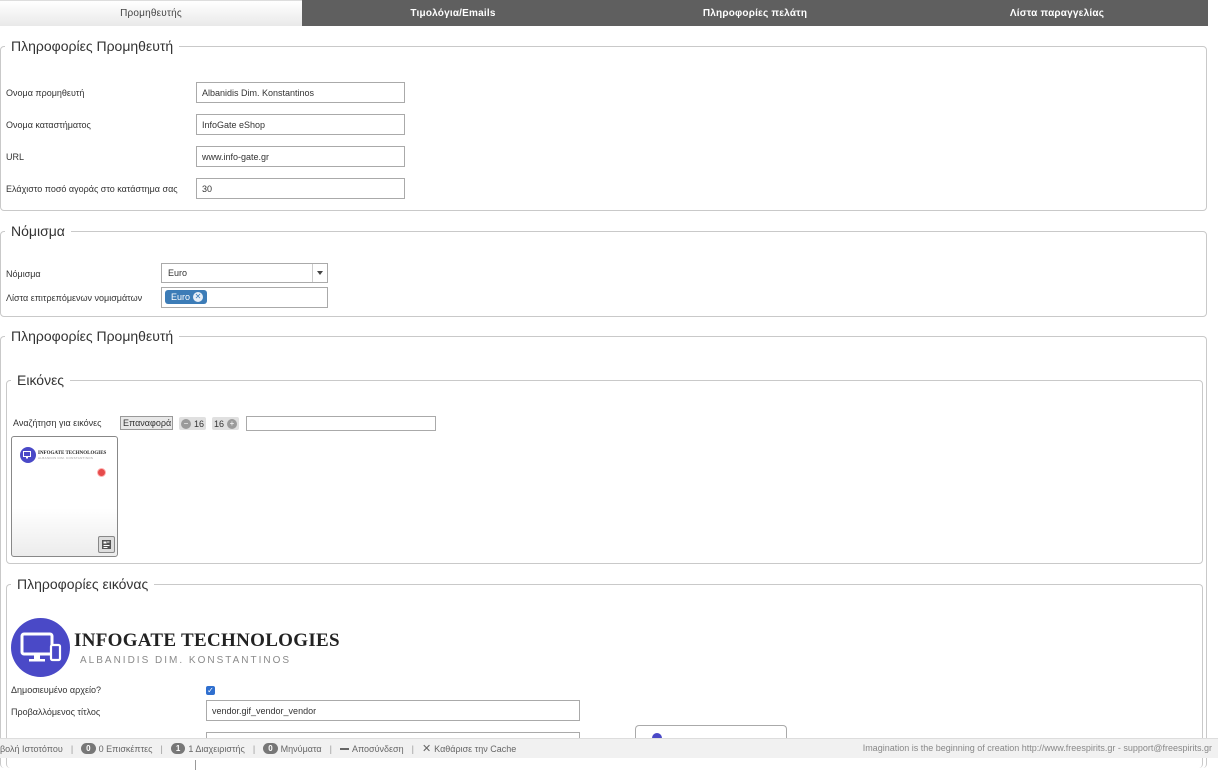  I want to click on store-name-input: InfoGate eShop, so click(300, 124).